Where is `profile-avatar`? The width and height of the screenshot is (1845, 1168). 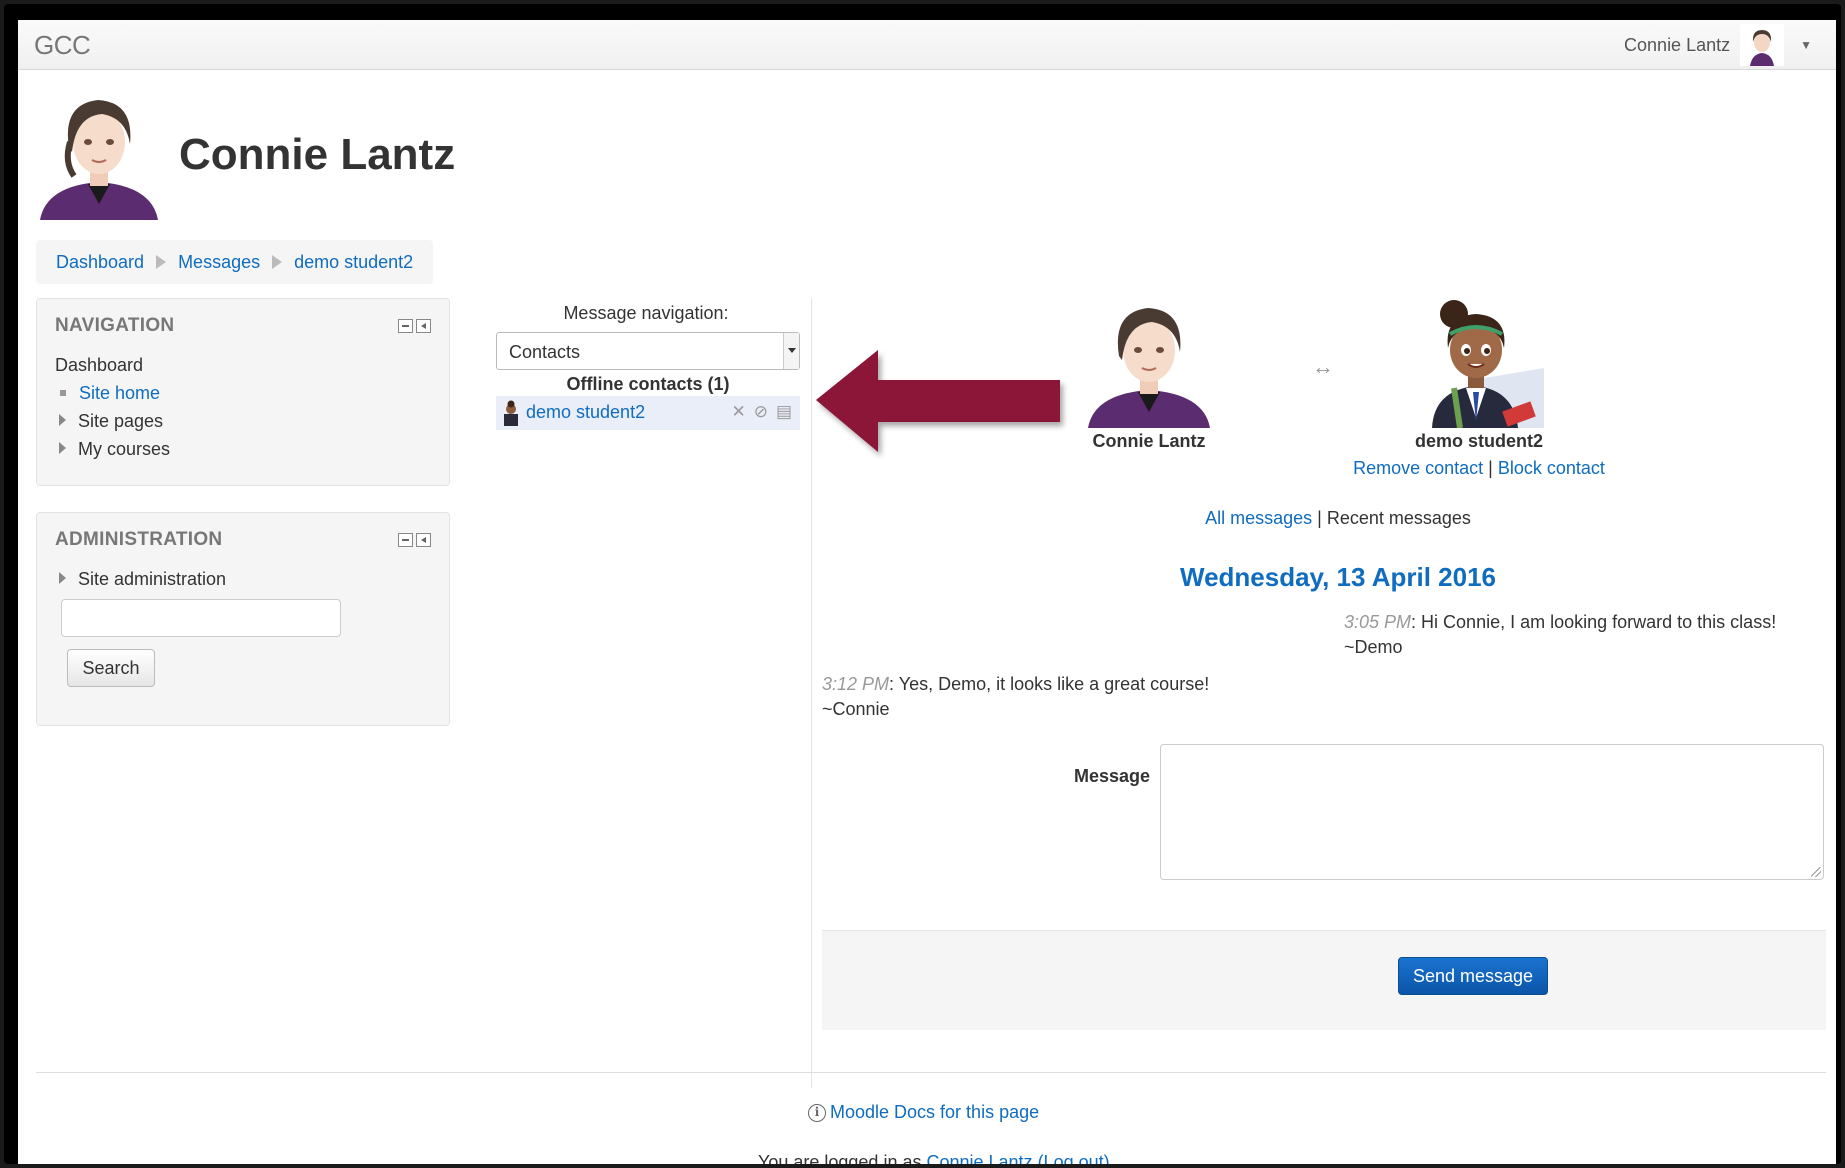
profile-avatar is located at coordinates (99, 156).